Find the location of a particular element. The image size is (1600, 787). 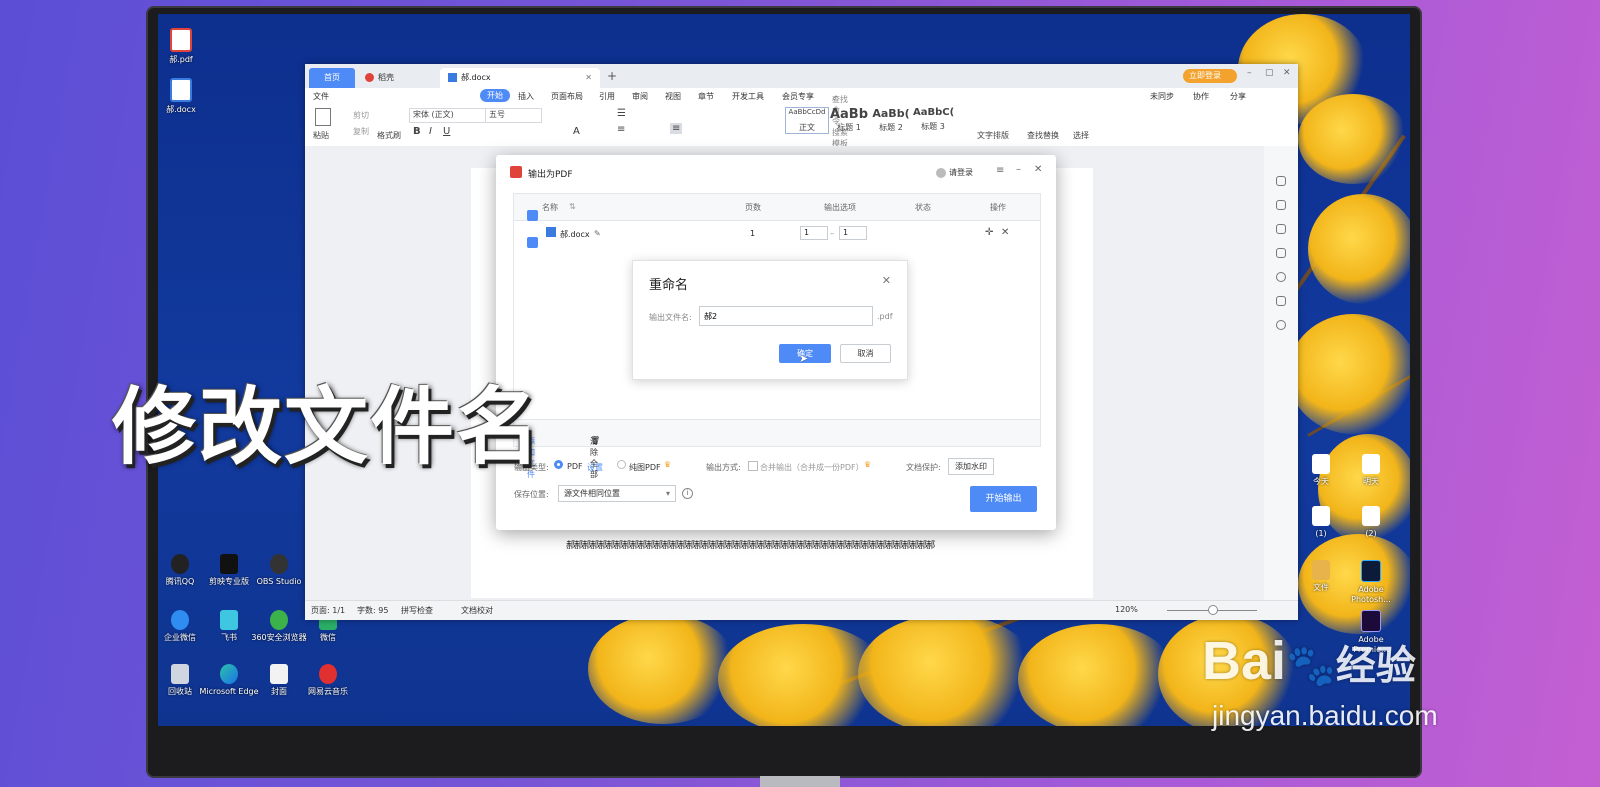

font-color-icon: A is located at coordinates (576, 131).